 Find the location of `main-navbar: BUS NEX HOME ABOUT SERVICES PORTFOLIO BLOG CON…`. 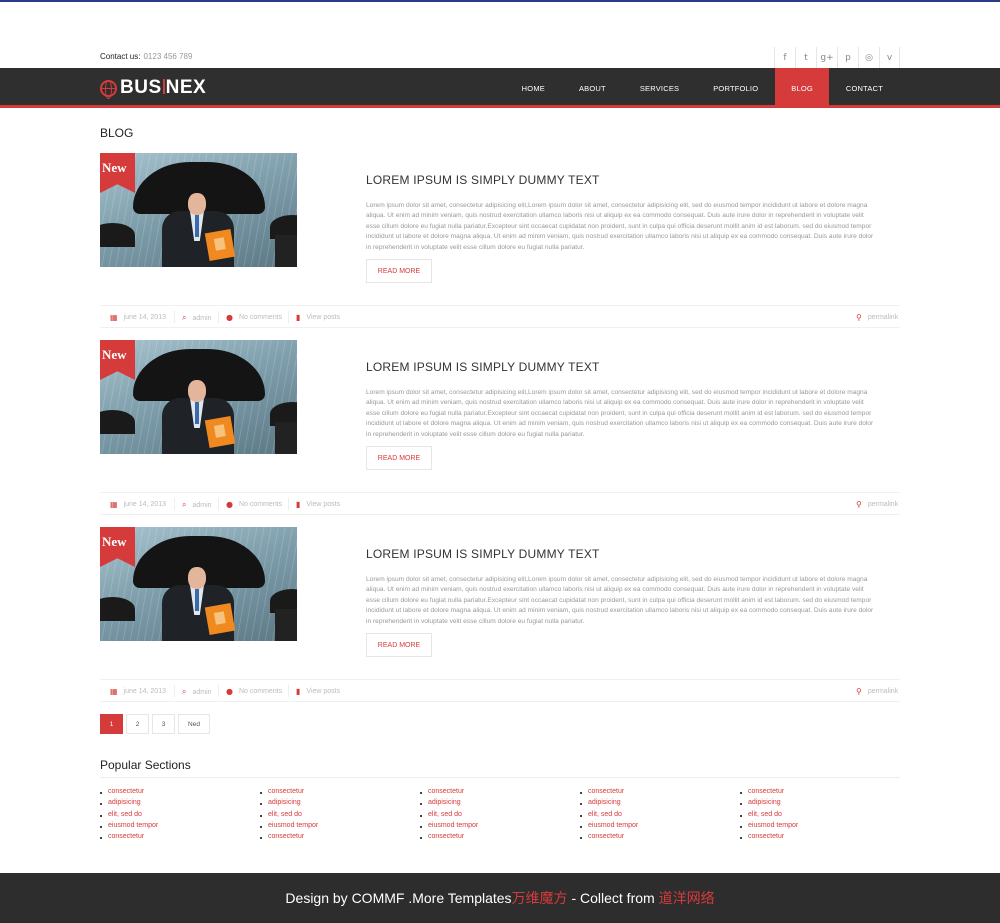

main-navbar: BUS NEX HOME ABOUT SERVICES PORTFOLIO BLOG CON… is located at coordinates (500, 88).